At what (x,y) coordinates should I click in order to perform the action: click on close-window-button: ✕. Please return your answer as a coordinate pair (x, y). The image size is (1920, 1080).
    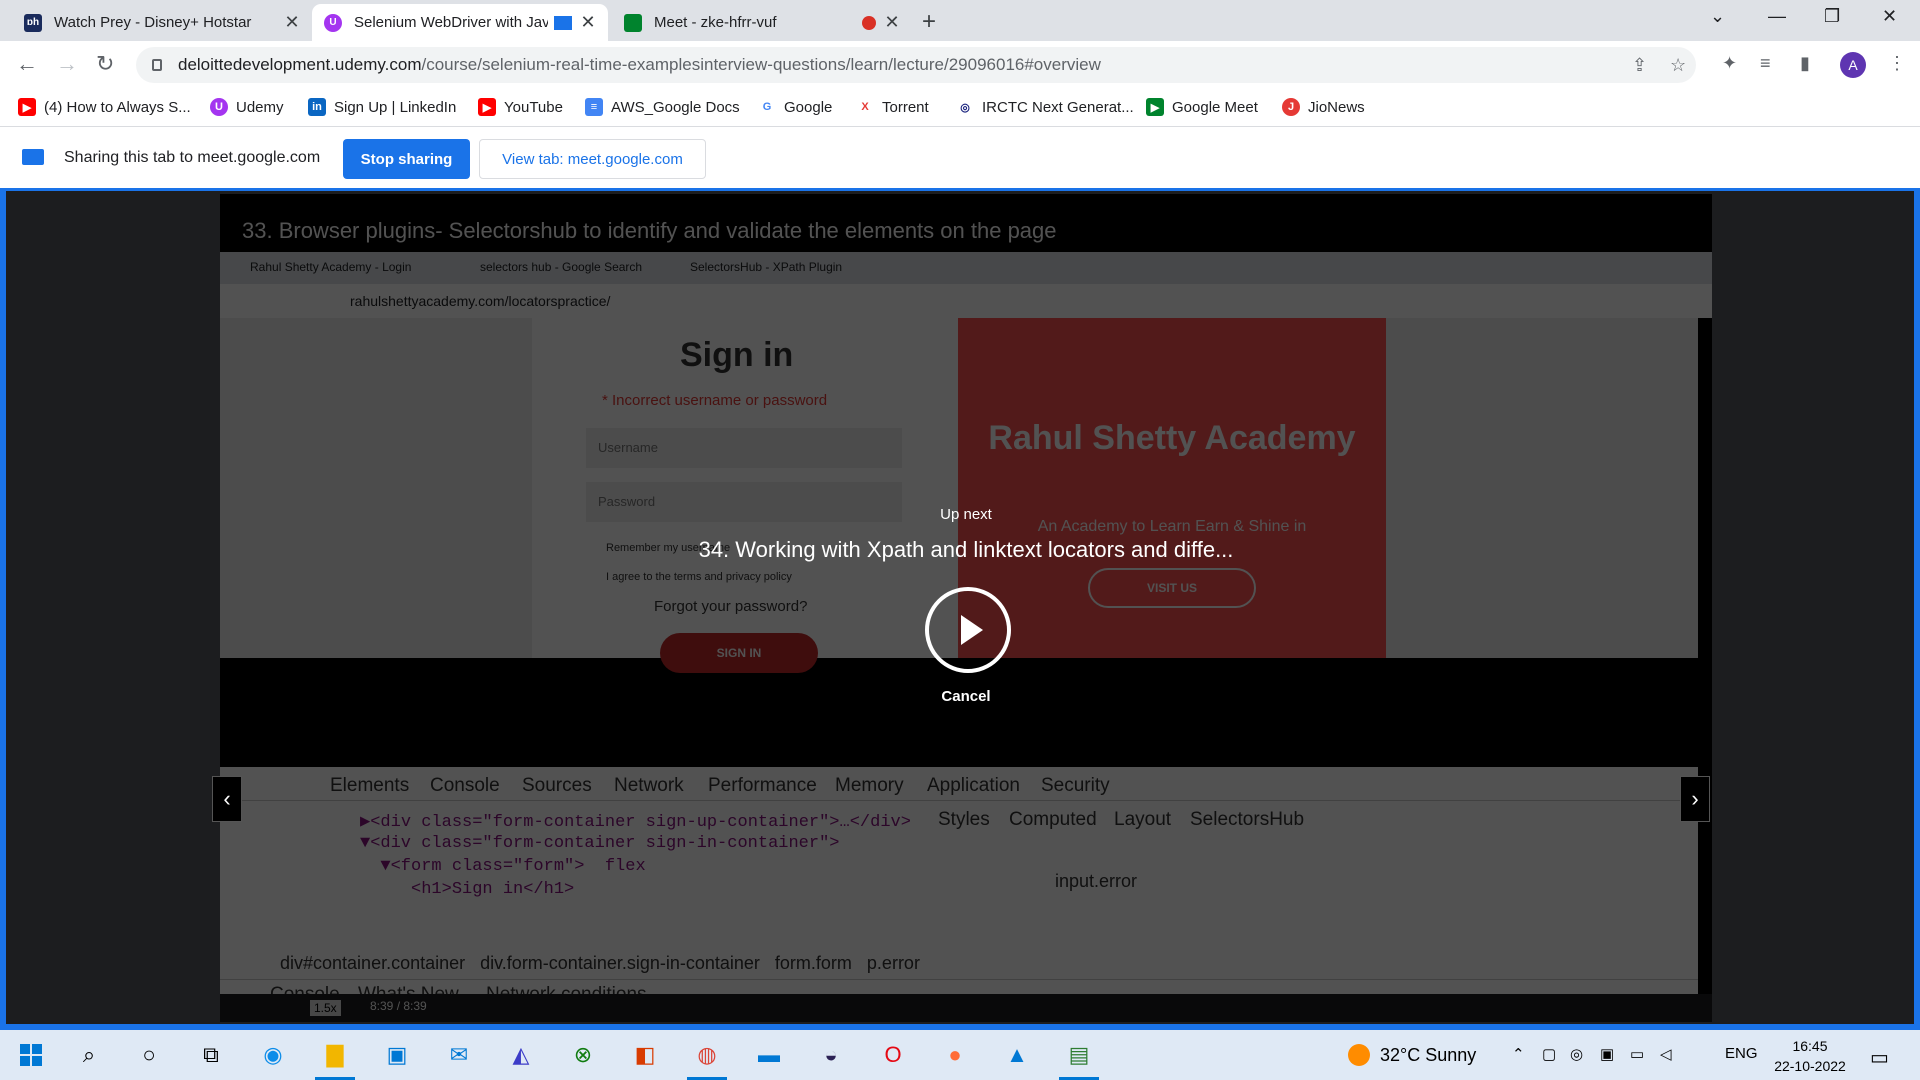
    Looking at the image, I should click on (1889, 16).